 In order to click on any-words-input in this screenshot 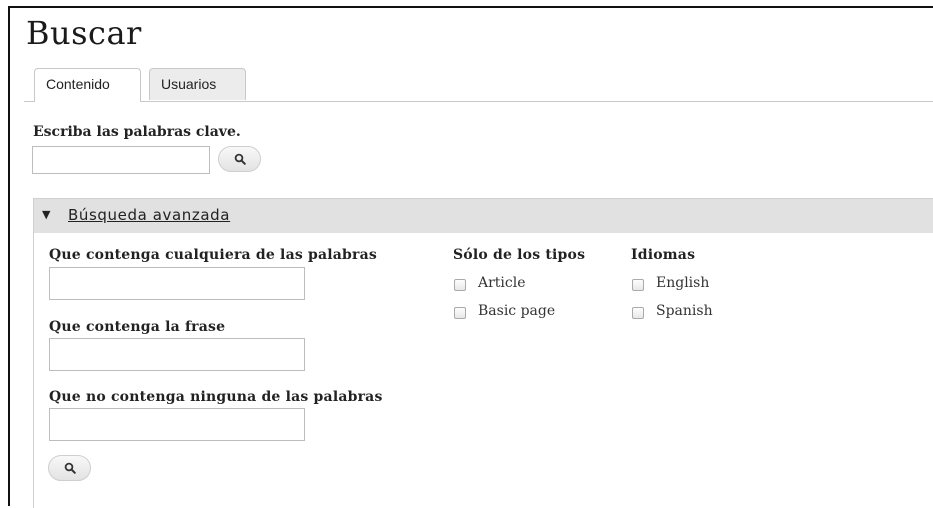, I will do `click(177, 283)`.